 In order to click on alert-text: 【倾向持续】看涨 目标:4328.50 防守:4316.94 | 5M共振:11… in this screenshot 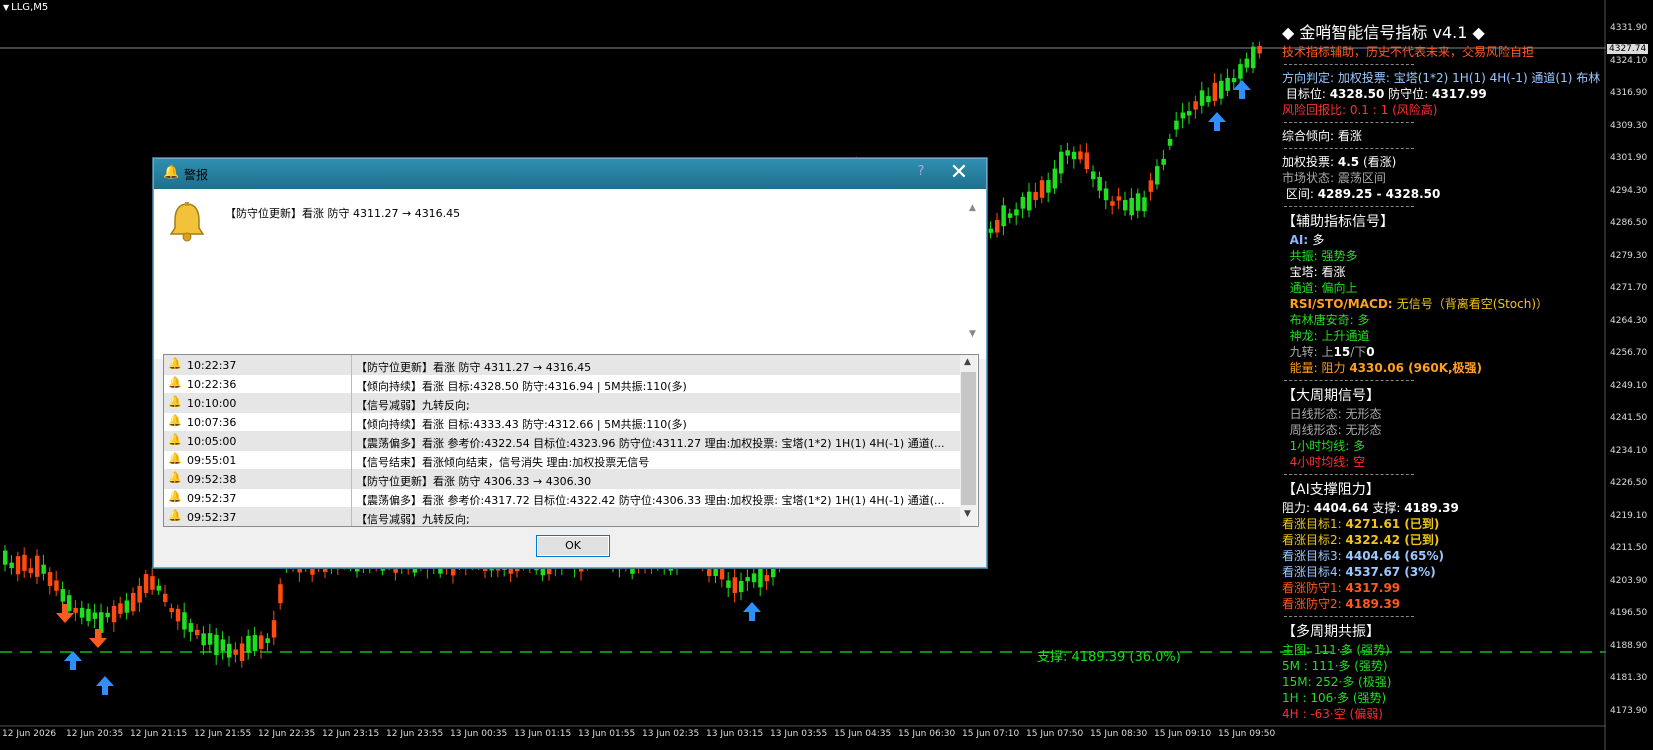, I will do `click(521, 386)`.